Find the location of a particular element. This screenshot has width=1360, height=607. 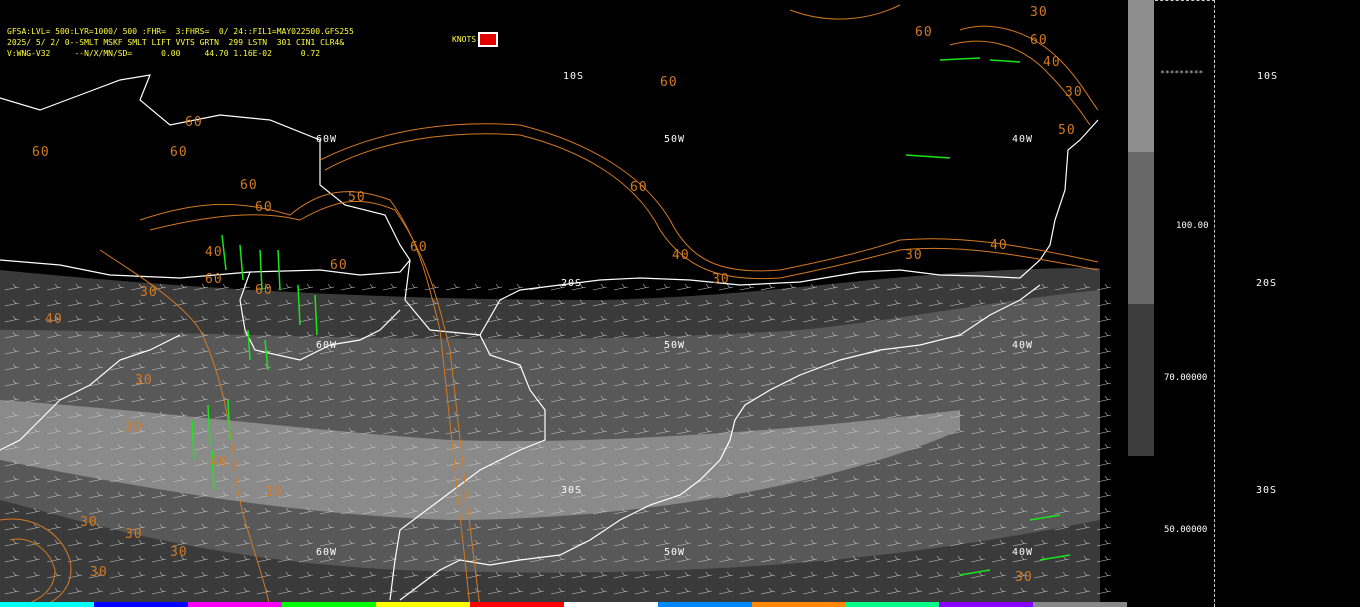

grid-label-50w-bottom: 50W is located at coordinates (675, 552).